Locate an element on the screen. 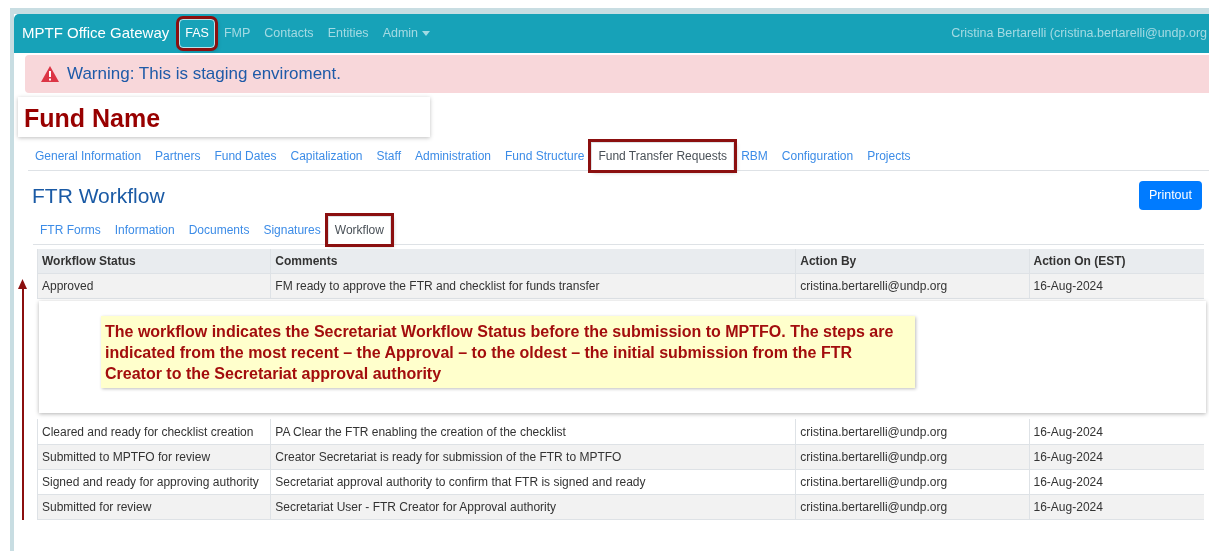 The height and width of the screenshot is (551, 1209). tab: Information is located at coordinates (144, 229).